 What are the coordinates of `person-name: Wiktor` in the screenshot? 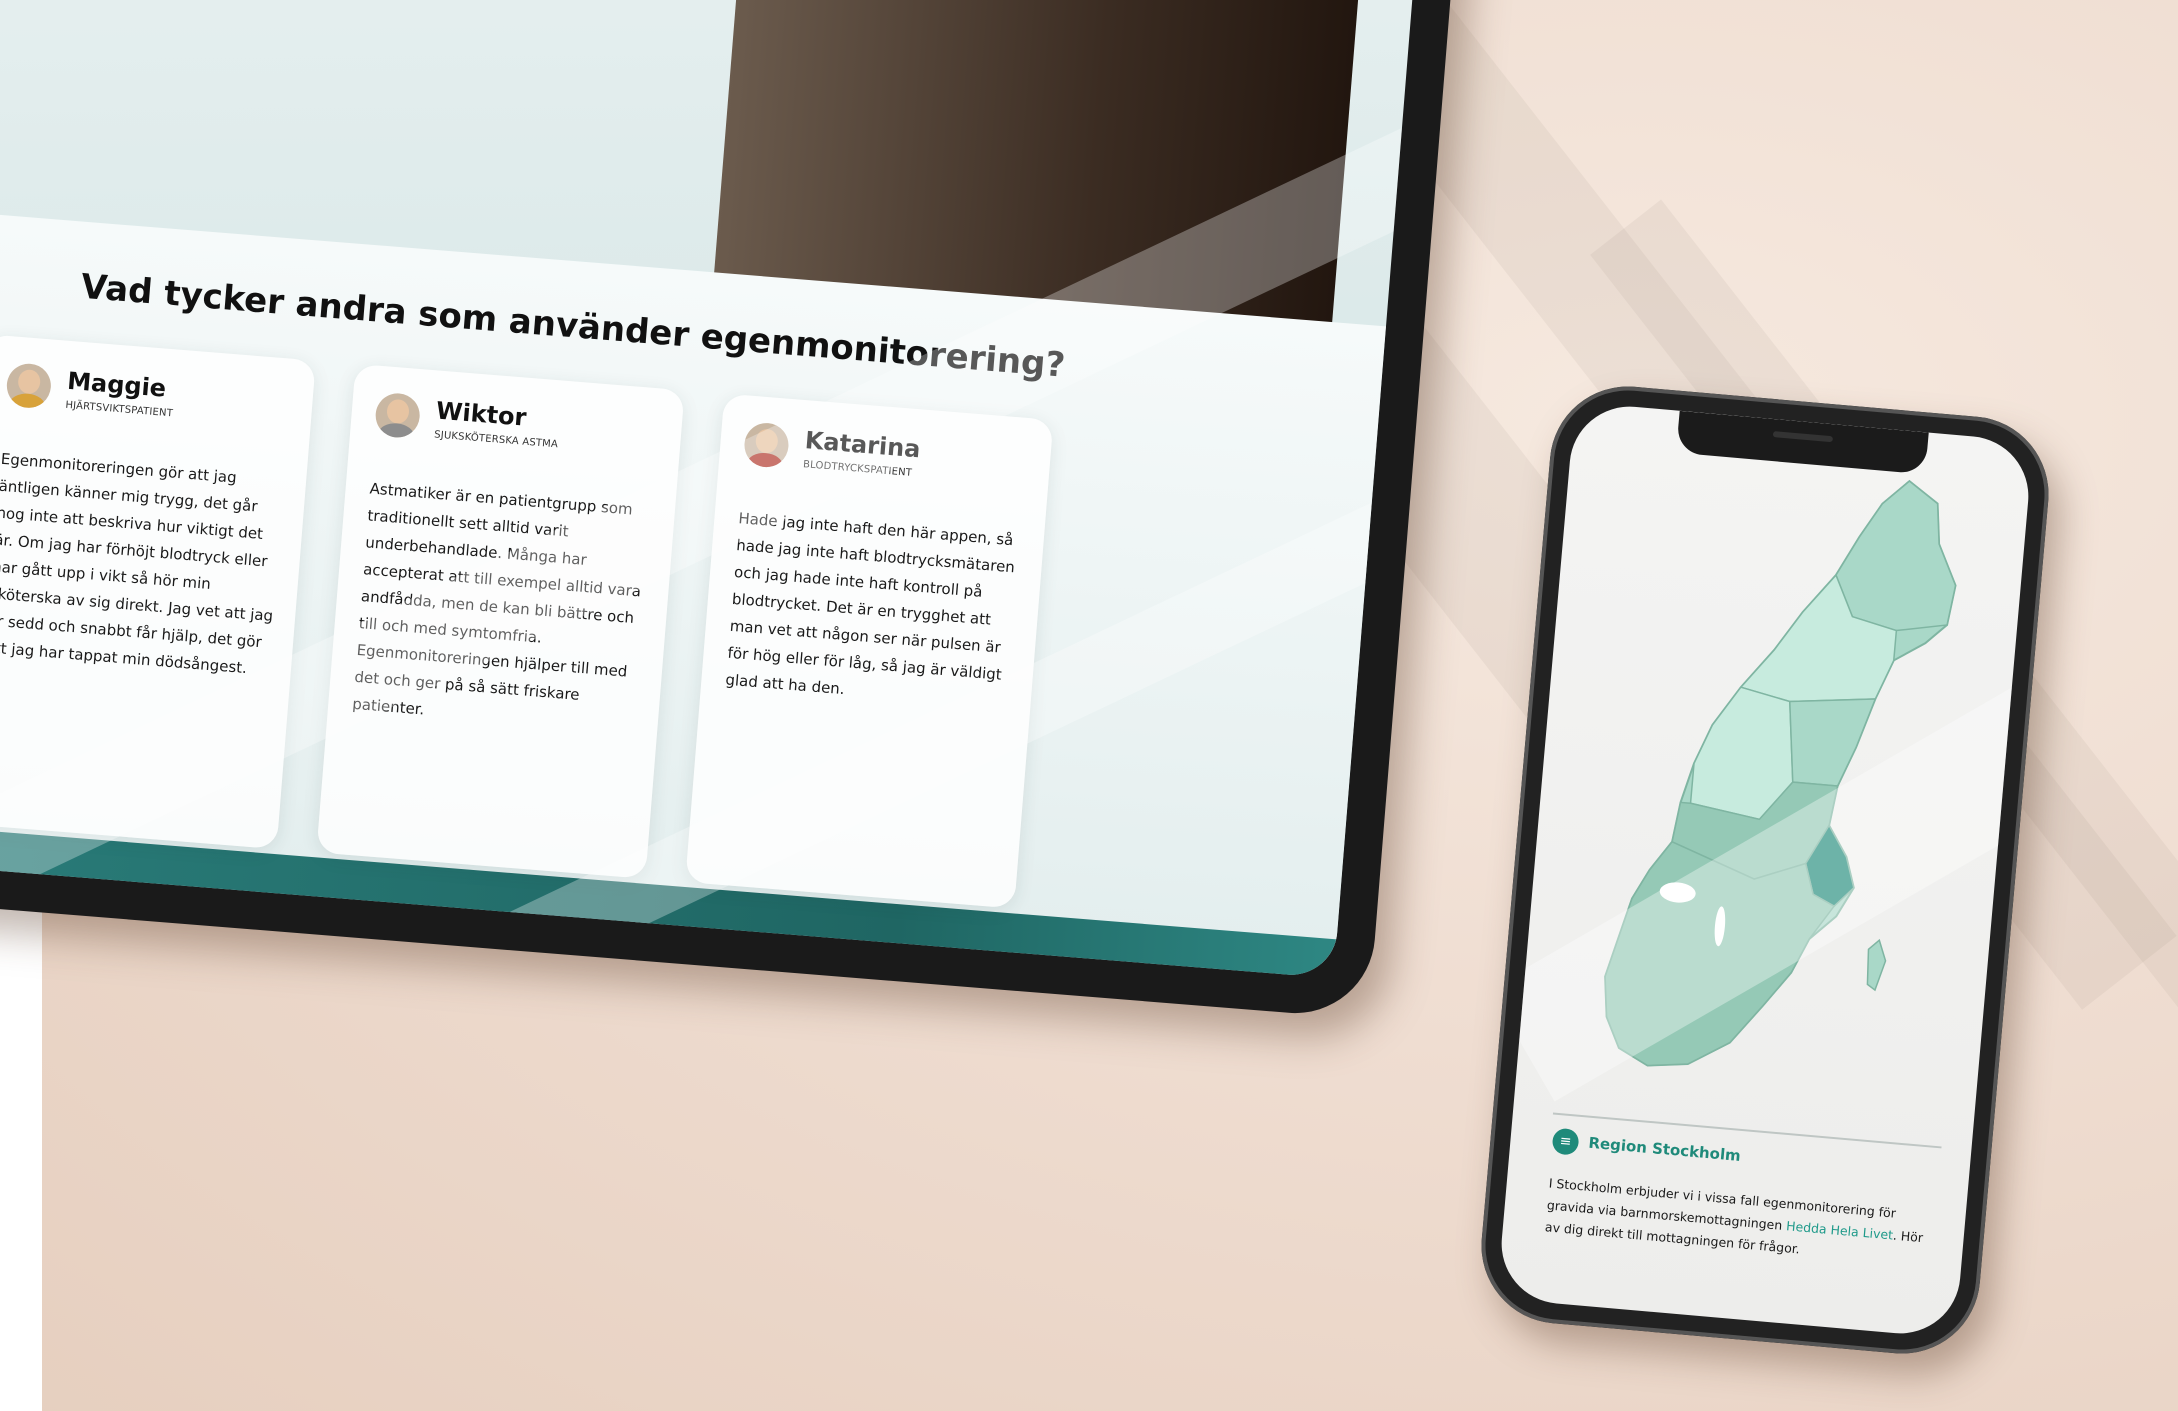 It's located at (481, 414).